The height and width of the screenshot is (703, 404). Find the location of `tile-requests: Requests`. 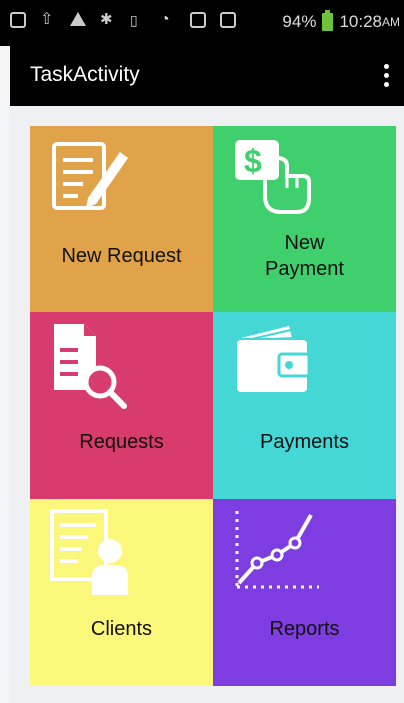

tile-requests: Requests is located at coordinates (121, 405).